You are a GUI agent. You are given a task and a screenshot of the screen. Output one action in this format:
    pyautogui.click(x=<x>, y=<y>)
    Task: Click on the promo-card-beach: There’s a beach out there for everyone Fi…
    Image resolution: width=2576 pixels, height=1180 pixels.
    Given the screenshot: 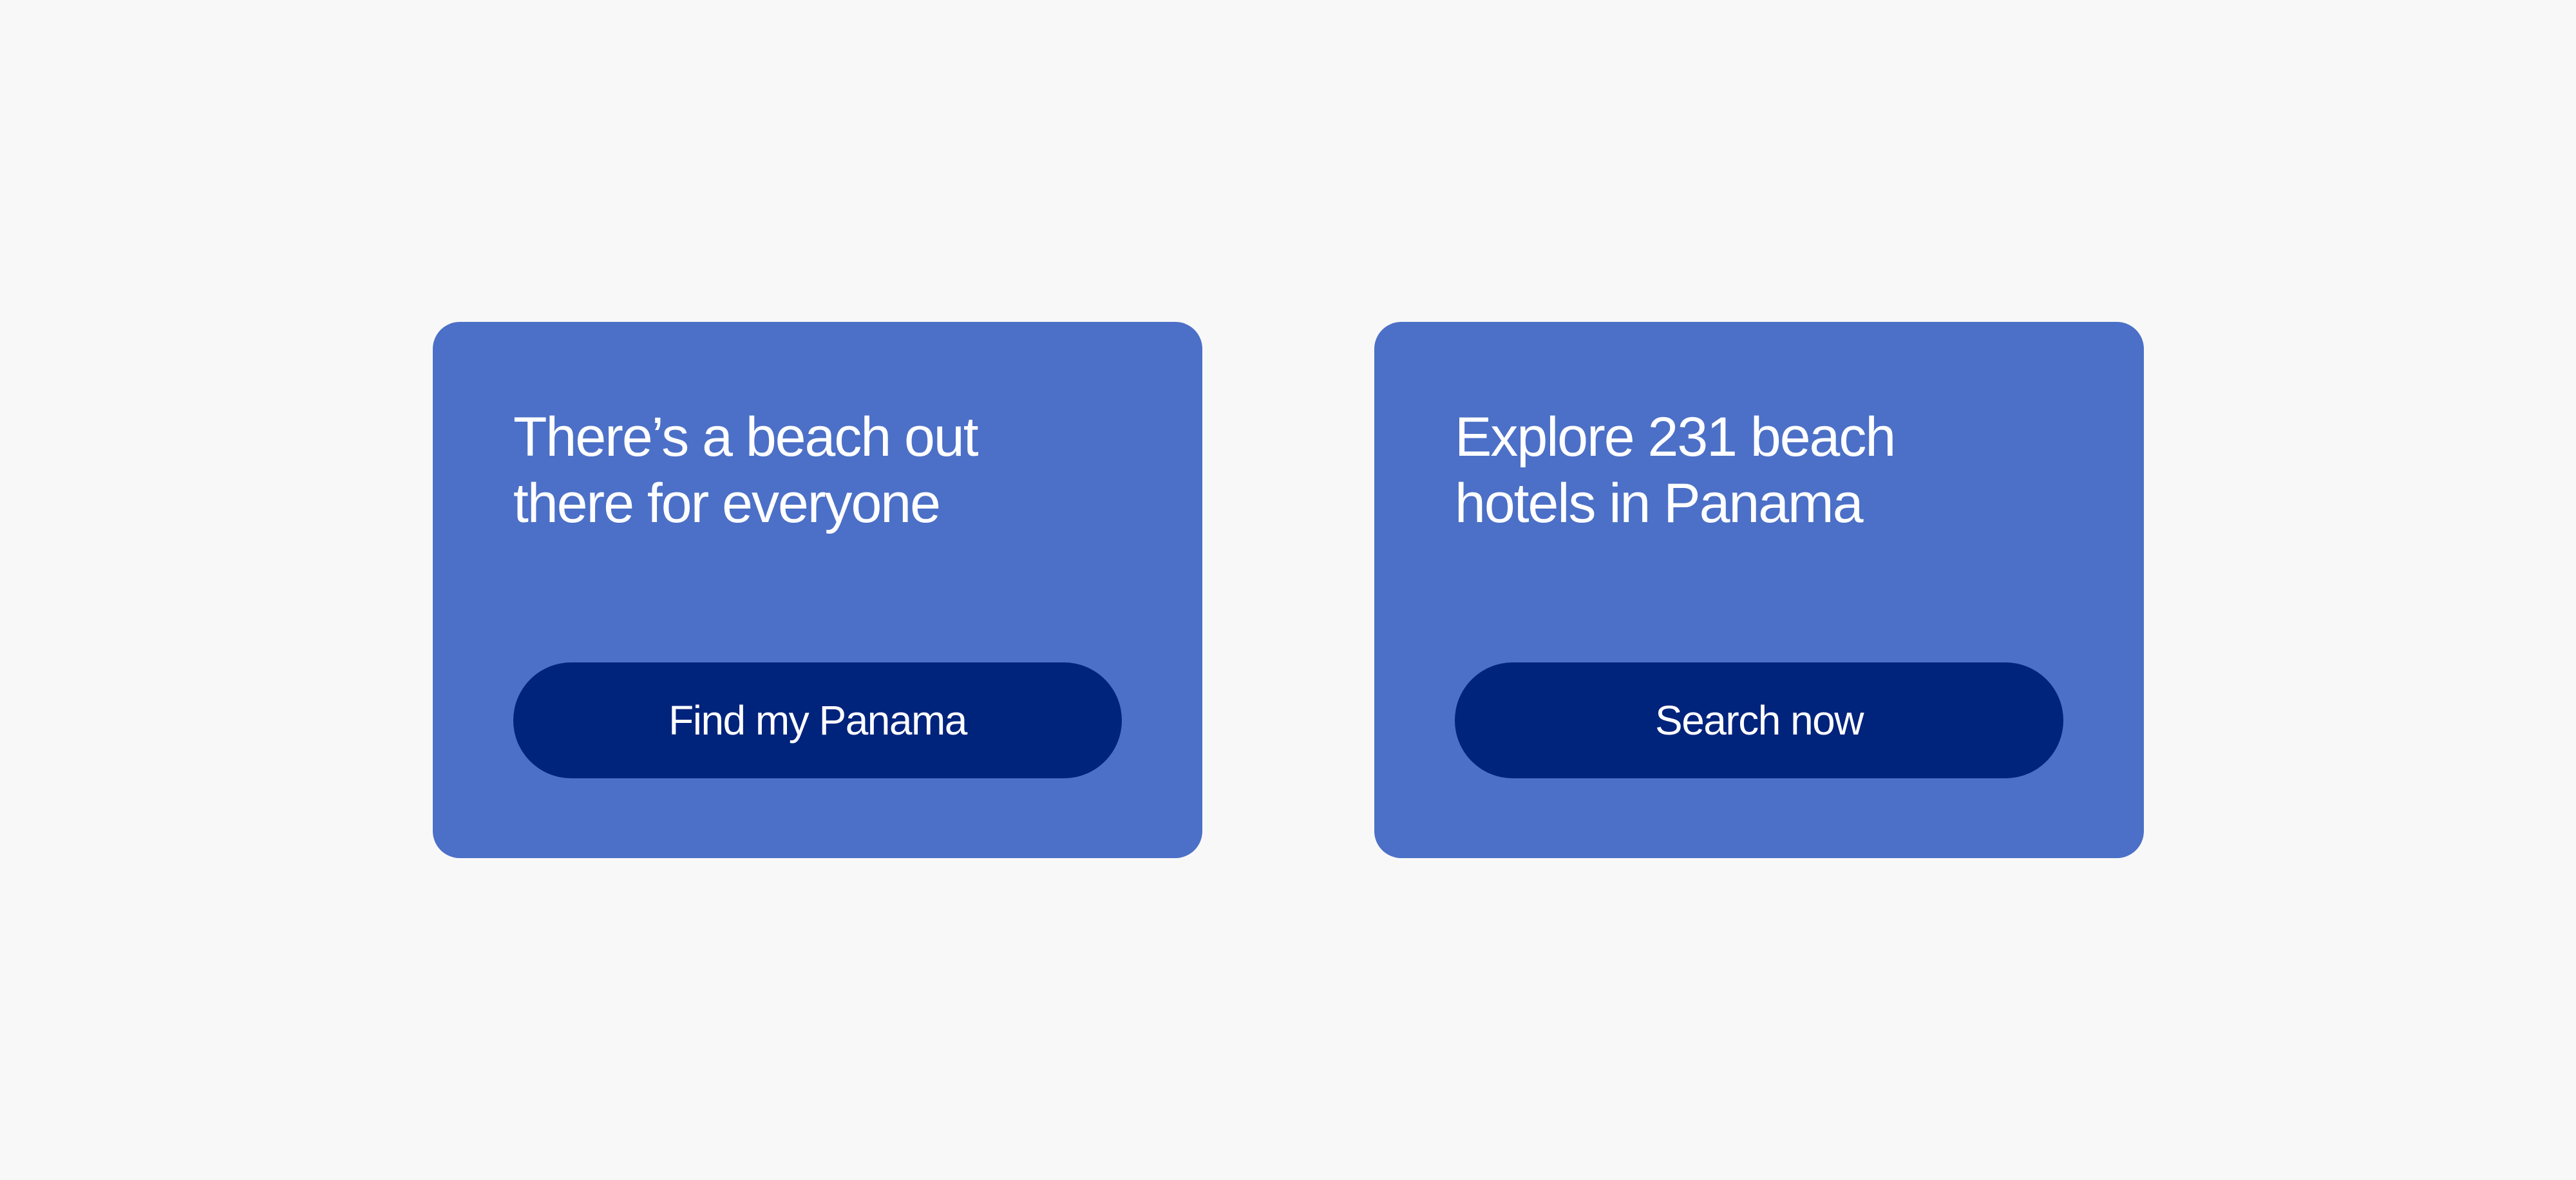 What is the action you would take?
    pyautogui.click(x=817, y=590)
    